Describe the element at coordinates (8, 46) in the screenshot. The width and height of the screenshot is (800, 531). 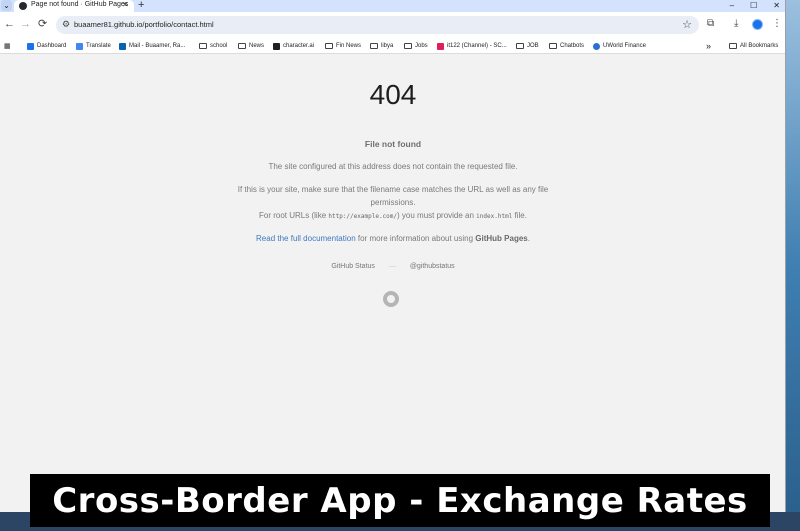
I see `apps-grid-icon: ▦` at that location.